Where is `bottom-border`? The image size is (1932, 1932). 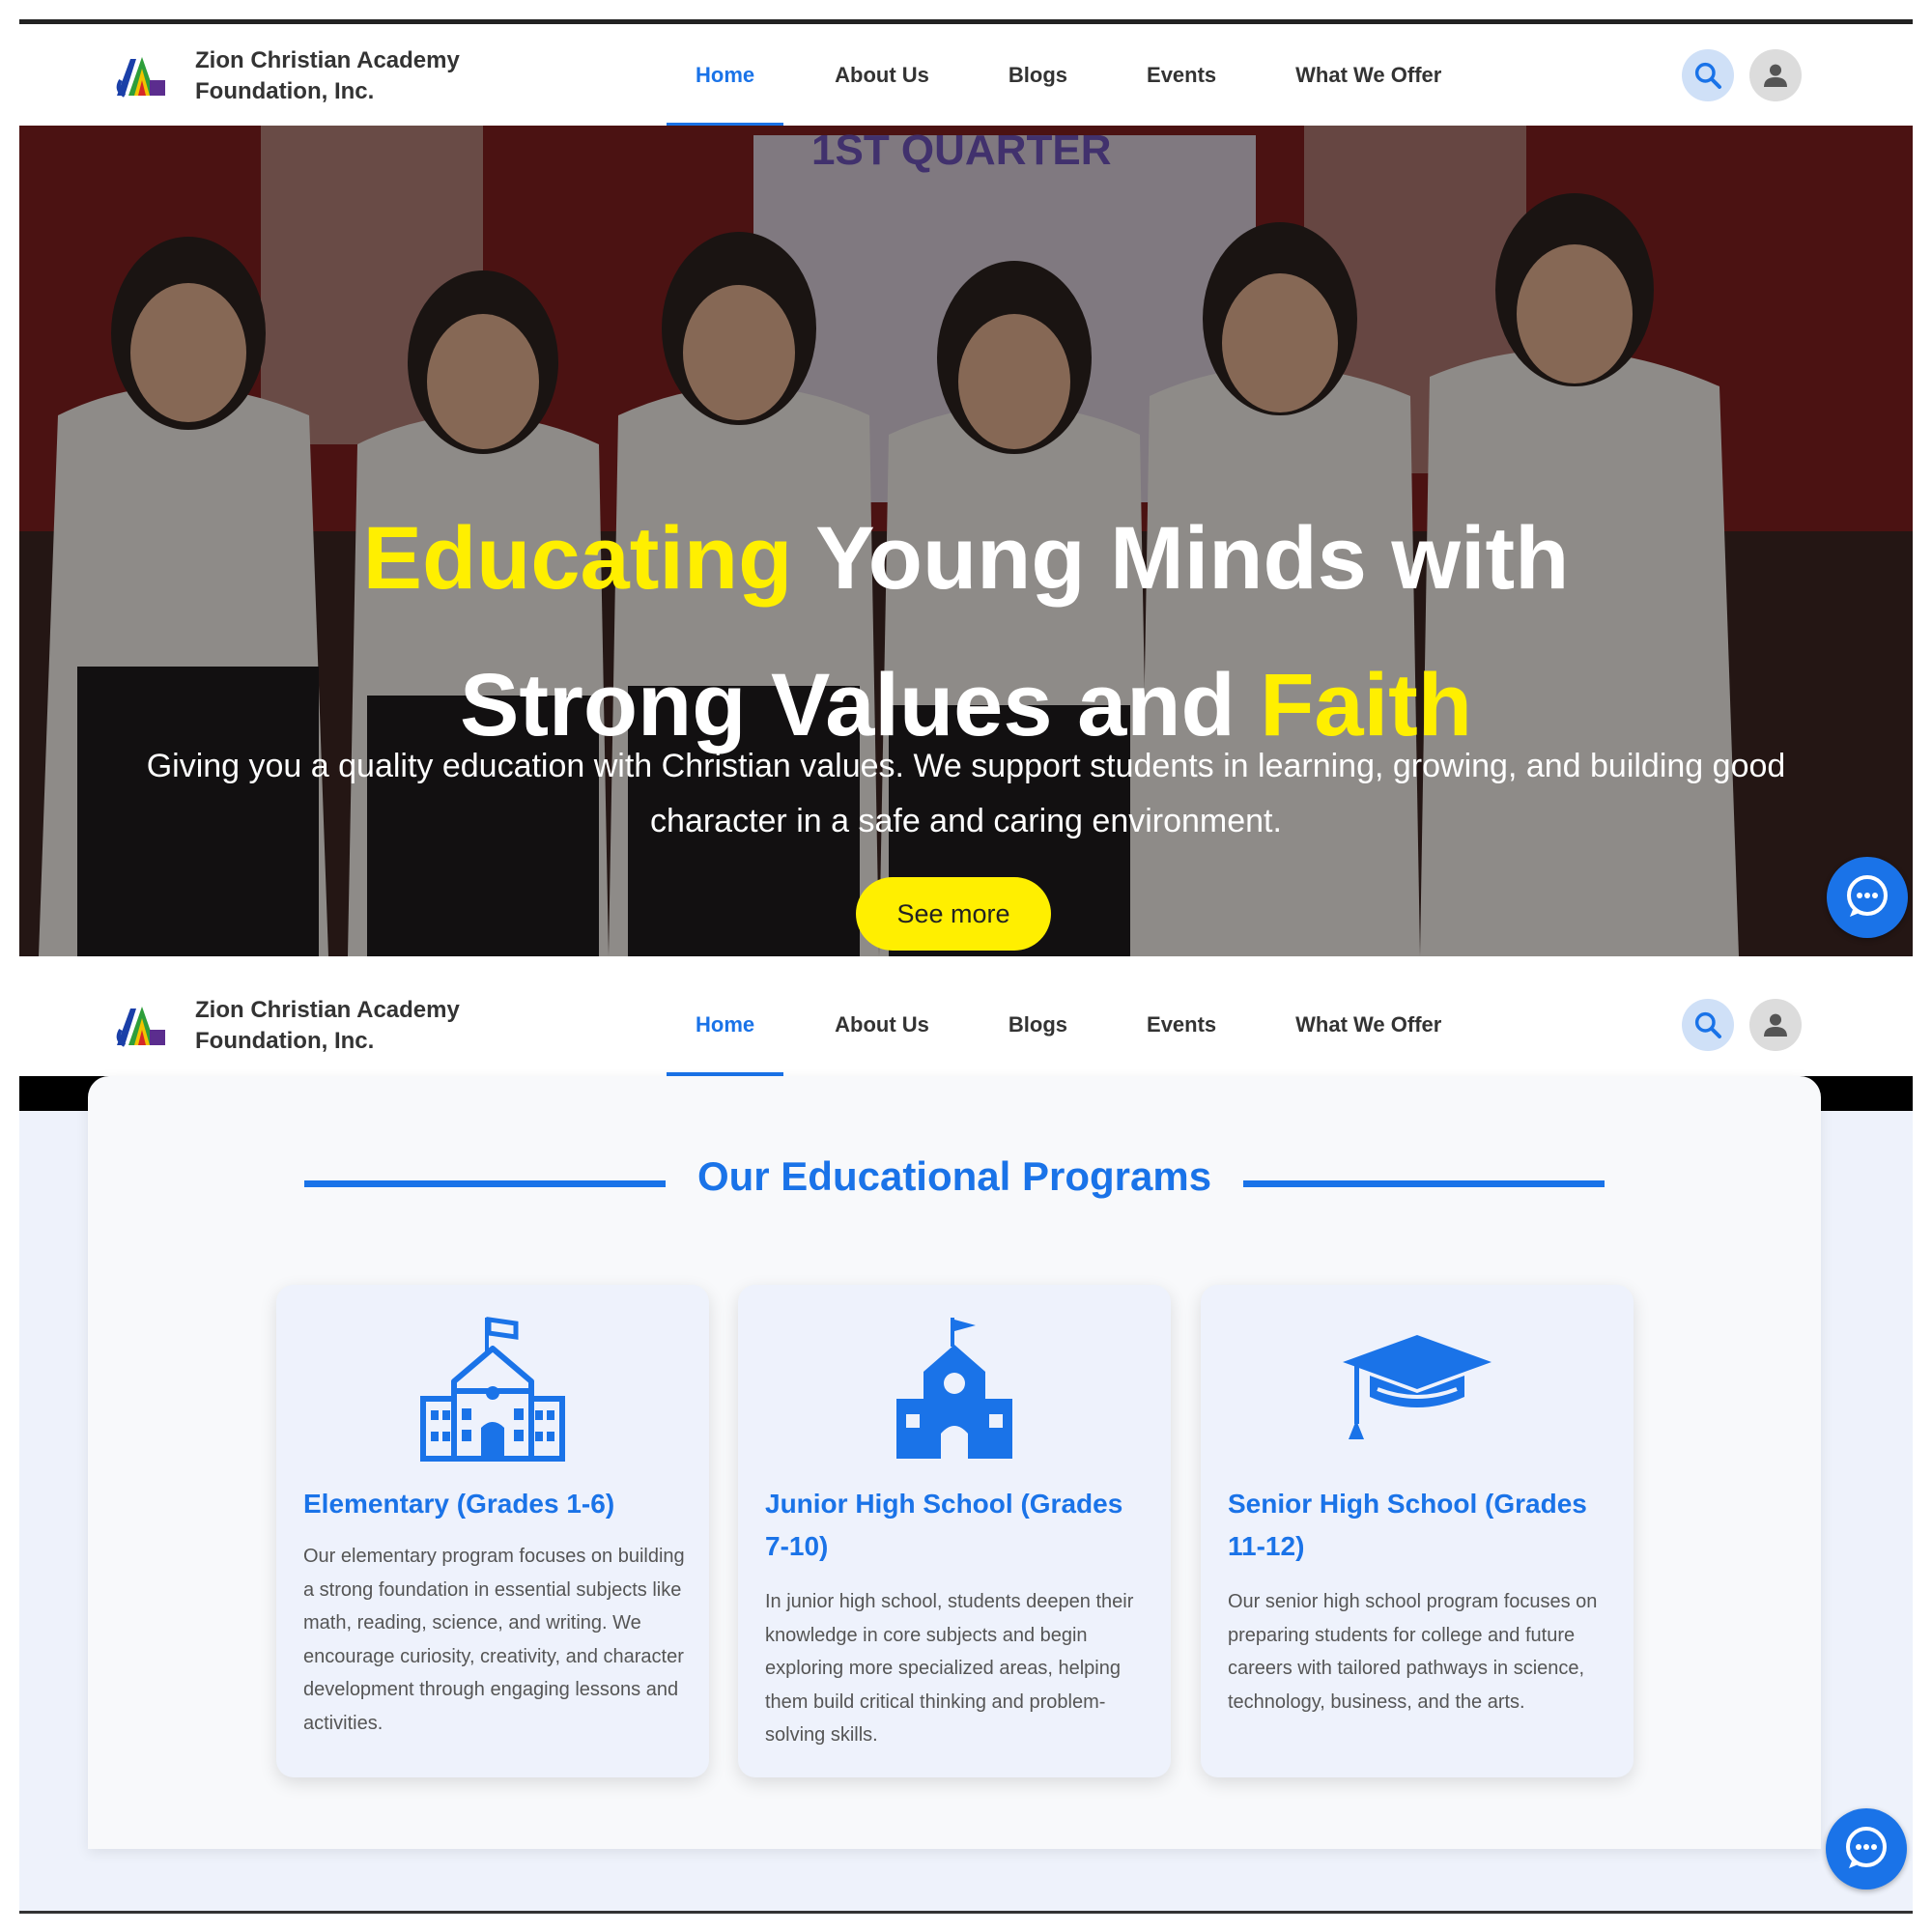 bottom-border is located at coordinates (966, 1912).